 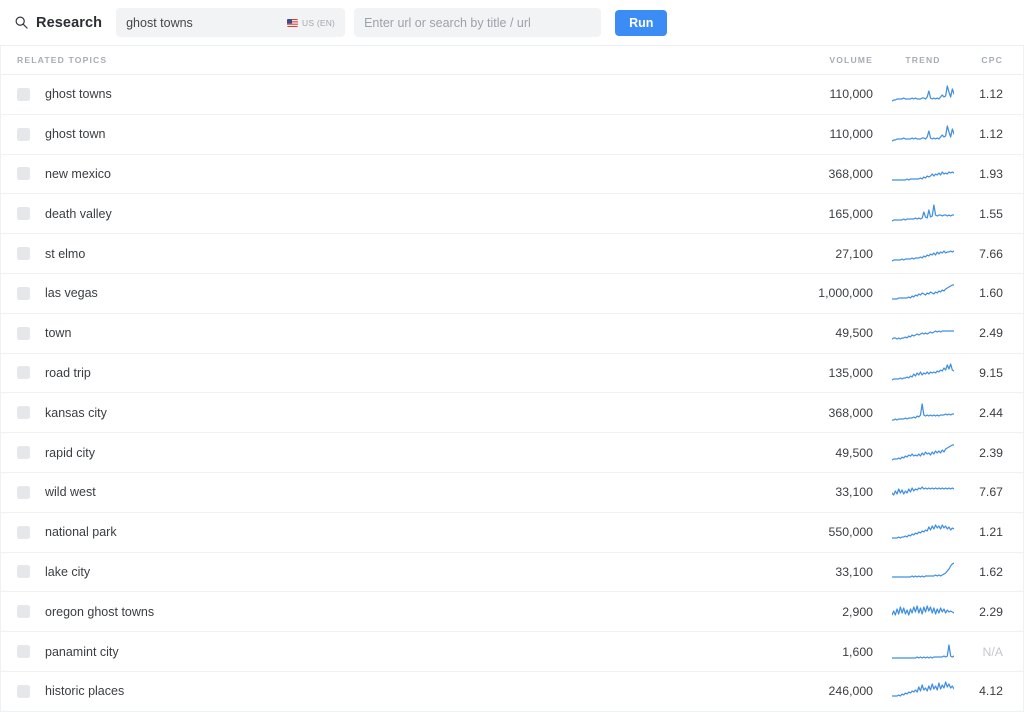 What do you see at coordinates (850, 412) in the screenshot?
I see `volume-value: 368,000` at bounding box center [850, 412].